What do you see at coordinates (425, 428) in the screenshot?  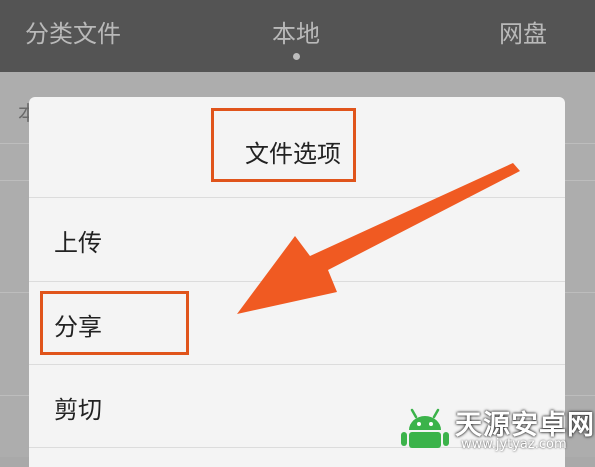 I see `android-logo-icon` at bounding box center [425, 428].